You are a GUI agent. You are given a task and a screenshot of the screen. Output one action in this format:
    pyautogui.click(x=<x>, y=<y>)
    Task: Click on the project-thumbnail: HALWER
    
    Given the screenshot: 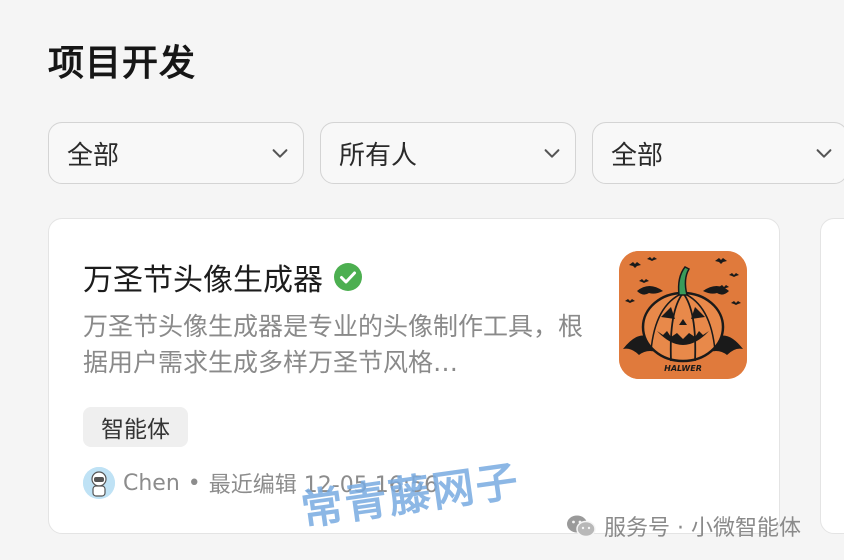 What is the action you would take?
    pyautogui.click(x=683, y=315)
    